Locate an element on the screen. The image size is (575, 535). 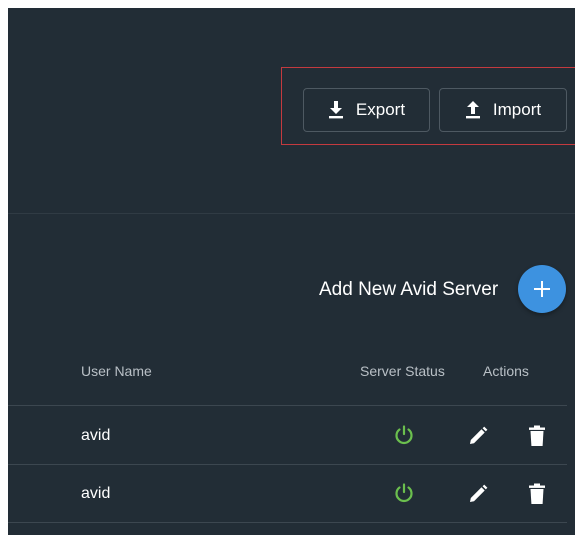
export-button: Export is located at coordinates (366, 110).